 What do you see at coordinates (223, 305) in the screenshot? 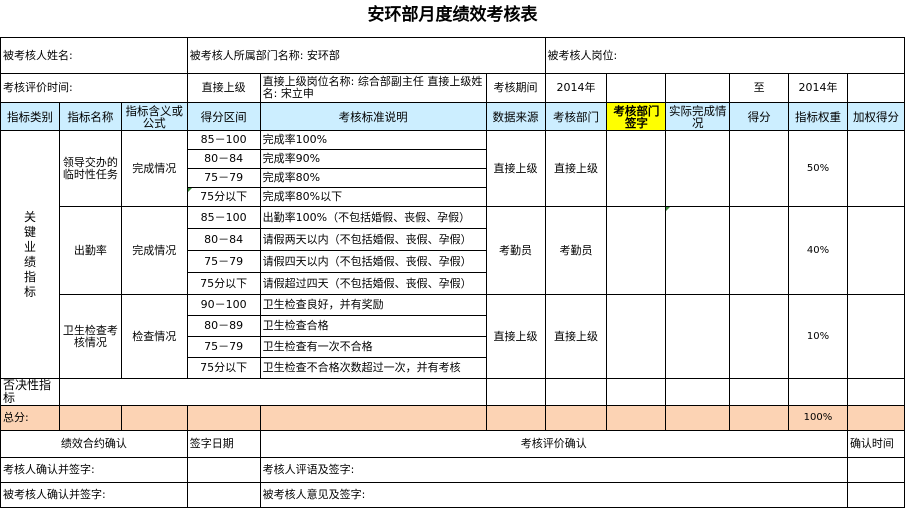
I see `score-range: 90－100` at bounding box center [223, 305].